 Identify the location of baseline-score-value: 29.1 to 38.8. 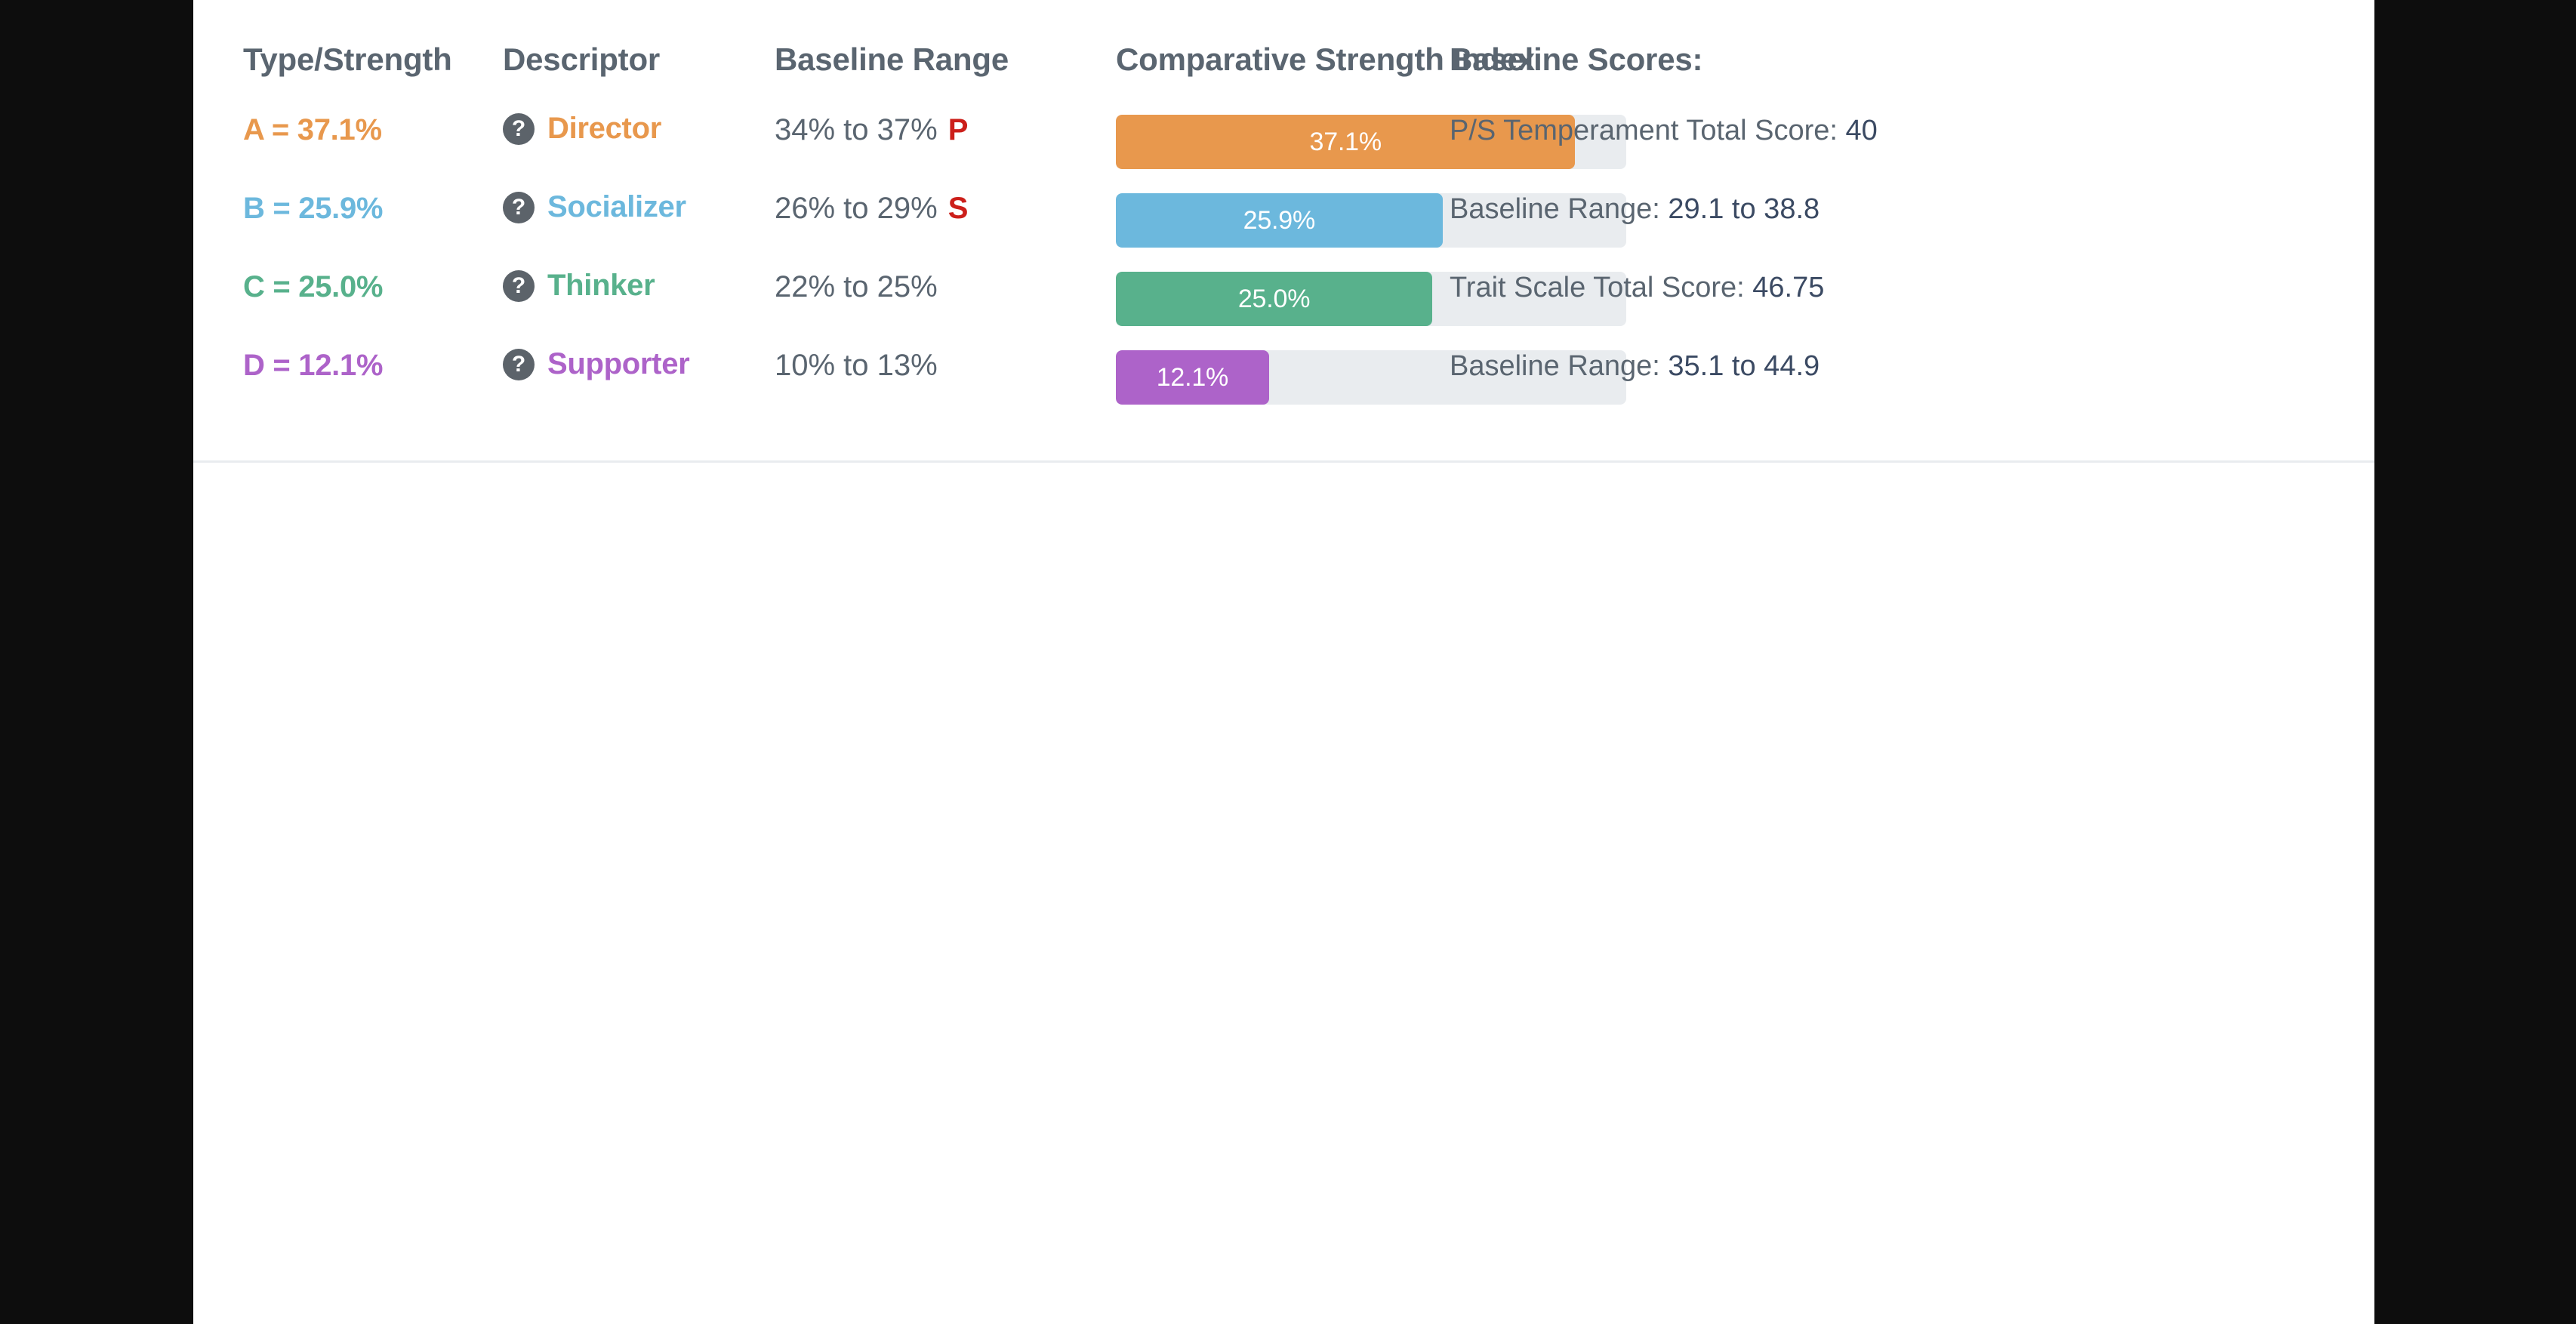
(1740, 209).